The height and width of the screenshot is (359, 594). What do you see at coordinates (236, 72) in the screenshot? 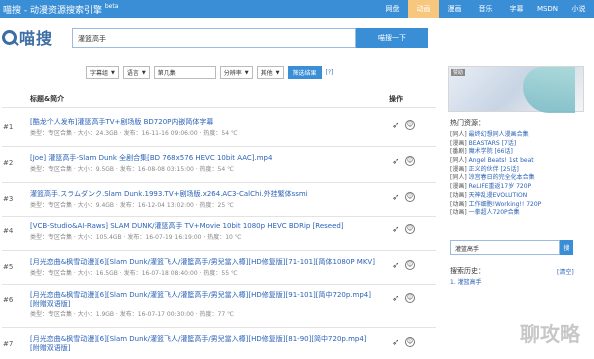
I see `filter-resolution-select: 分辨率 ▼` at bounding box center [236, 72].